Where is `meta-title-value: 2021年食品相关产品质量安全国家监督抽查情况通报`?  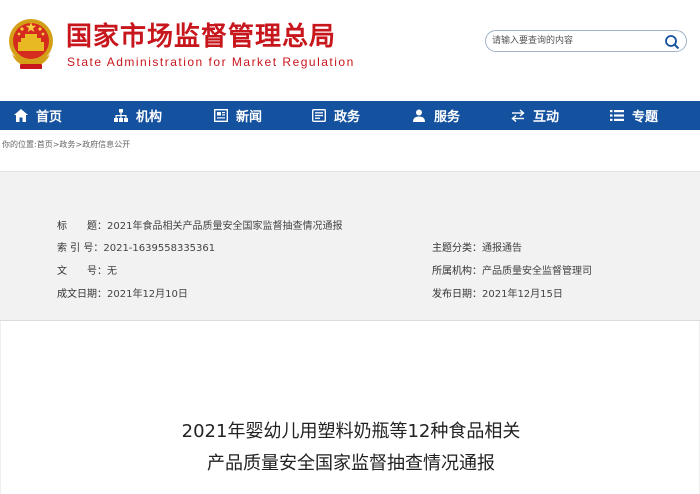 meta-title-value: 2021年食品相关产品质量安全国家监督抽查情况通报 is located at coordinates (225, 226).